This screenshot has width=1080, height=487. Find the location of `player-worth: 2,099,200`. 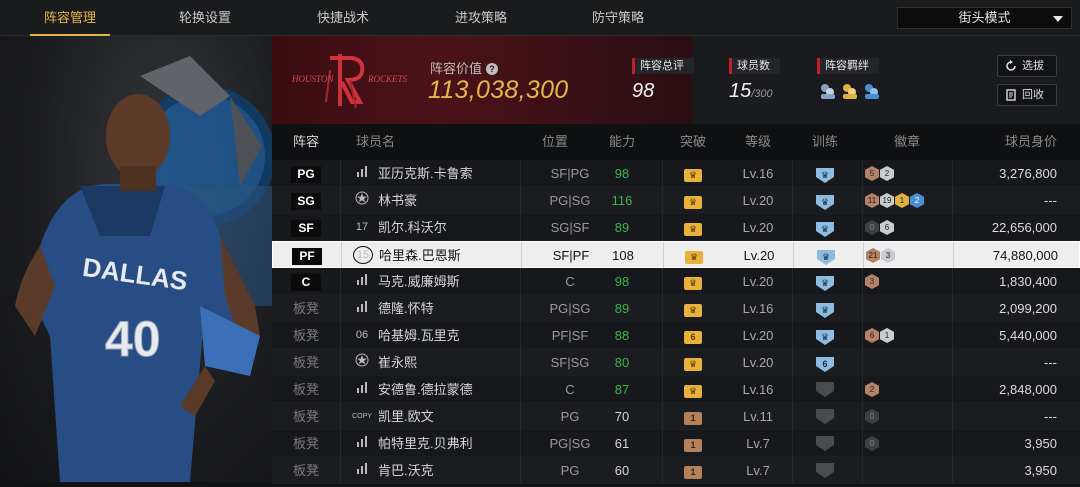

player-worth: 2,099,200 is located at coordinates (1028, 308).